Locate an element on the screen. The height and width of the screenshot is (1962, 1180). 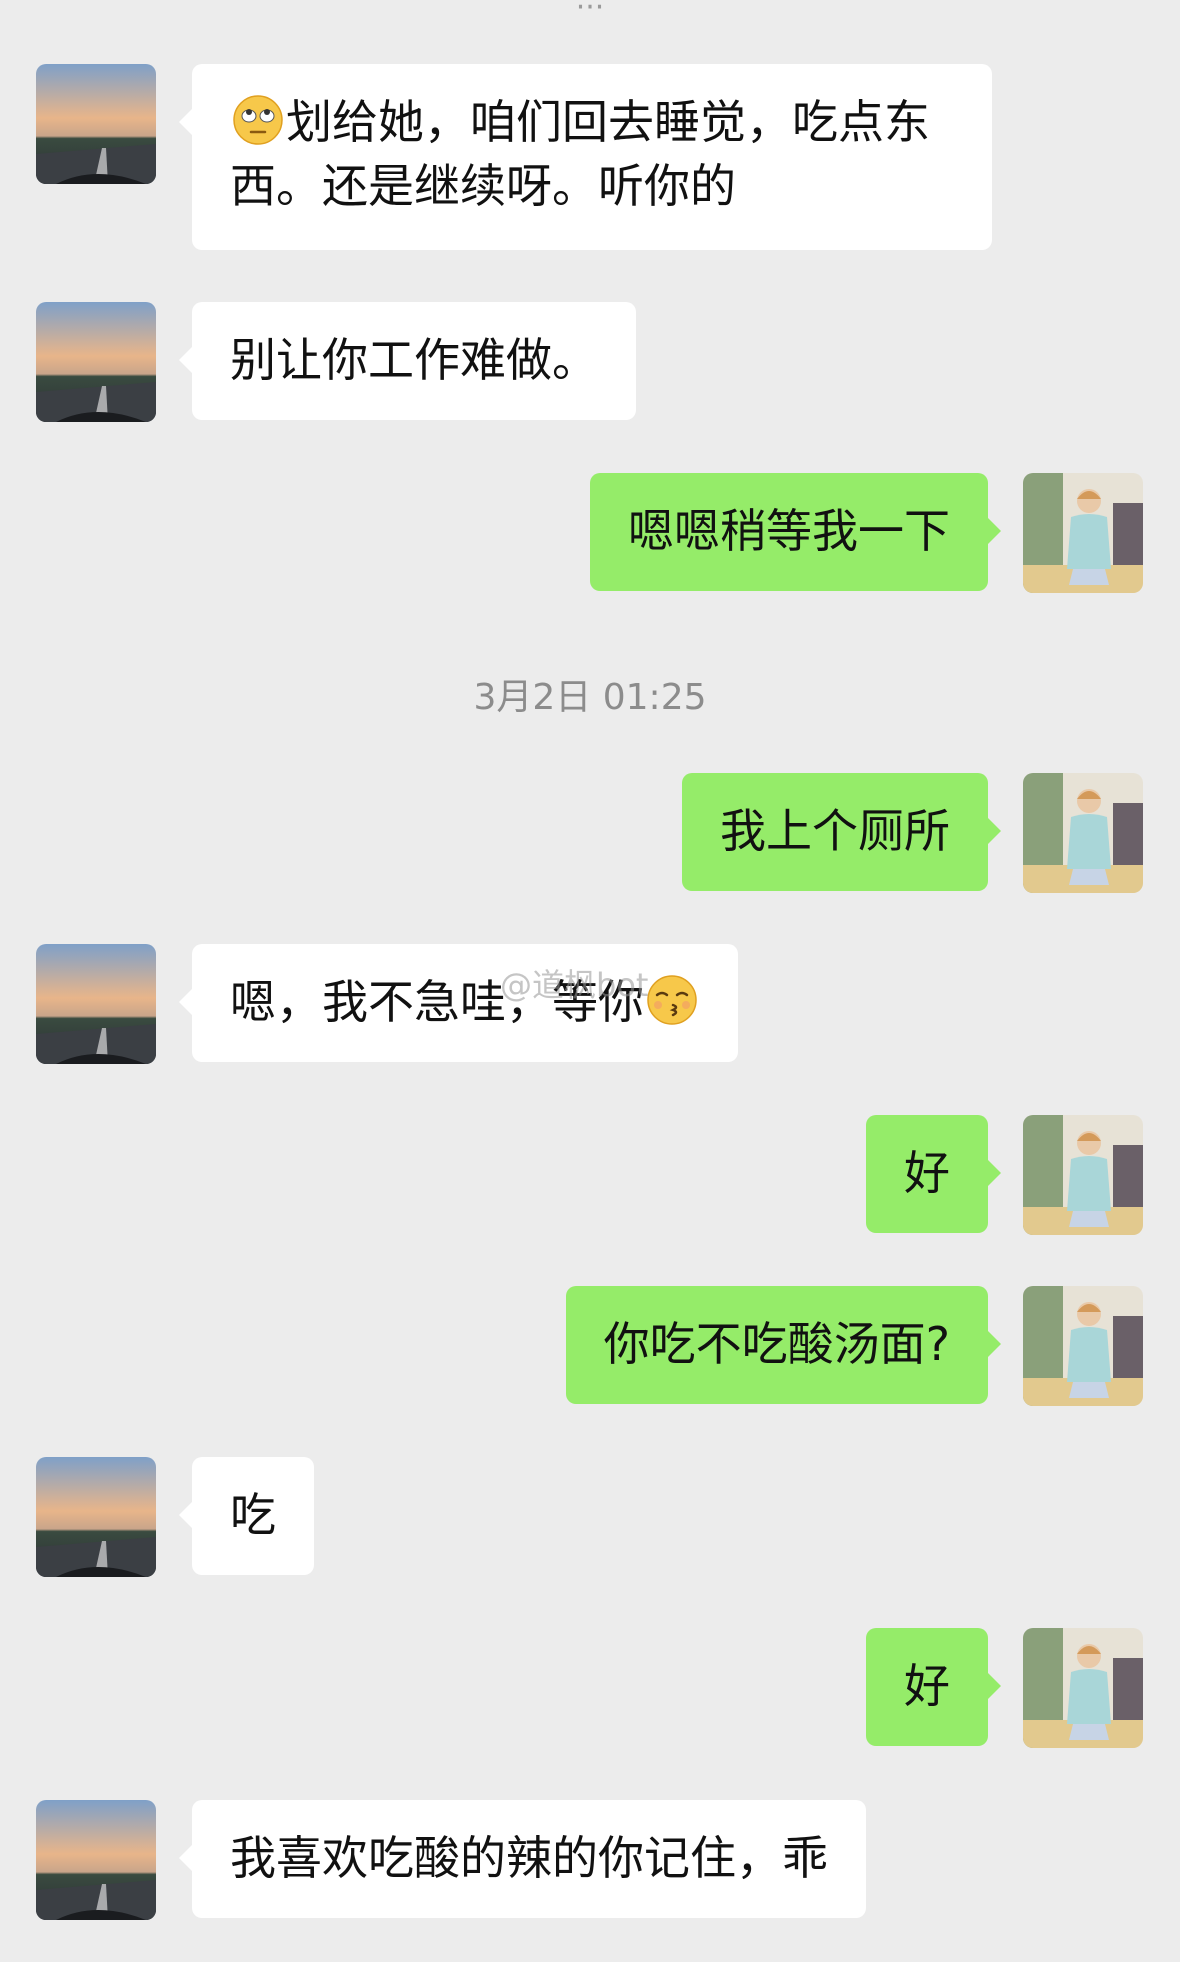
incoming-message-bubble: 别让你工作难做。 is located at coordinates (407, 361).